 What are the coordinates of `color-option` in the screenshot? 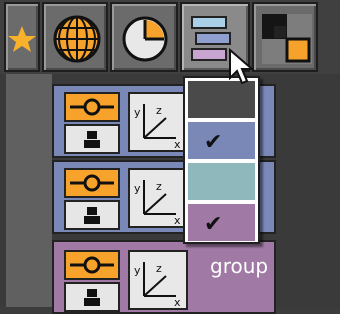 It's located at (221, 181).